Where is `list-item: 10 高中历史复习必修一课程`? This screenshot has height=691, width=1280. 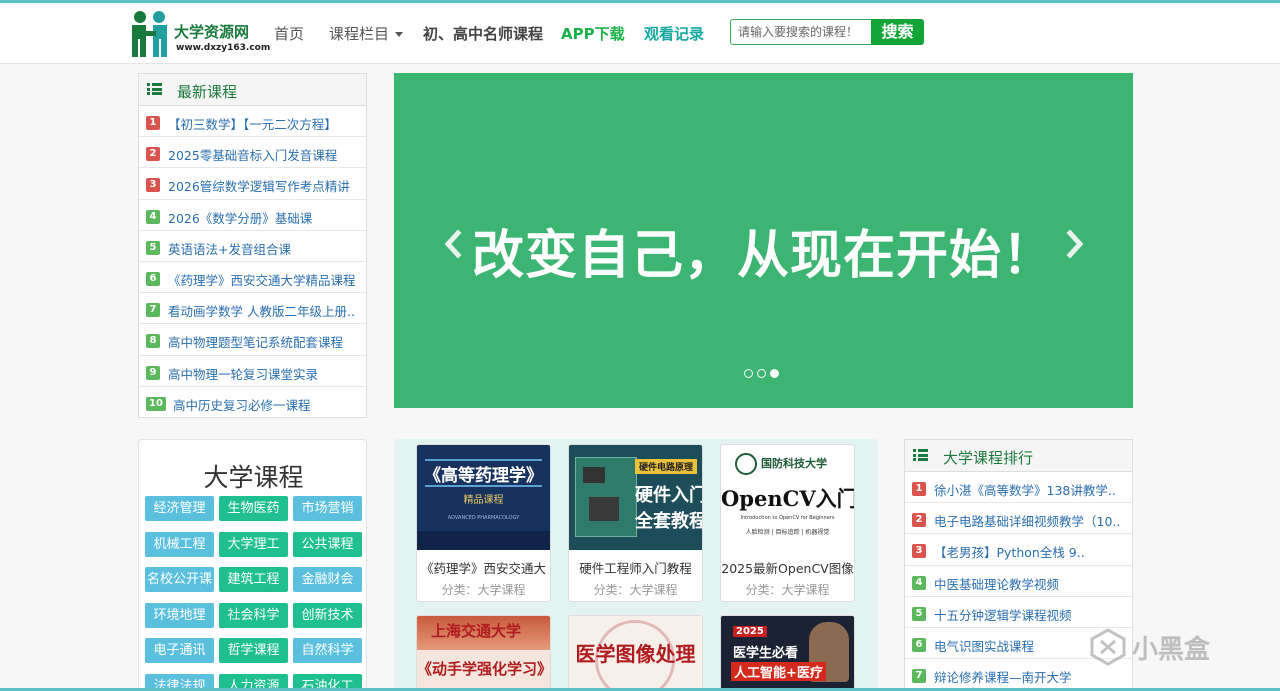
list-item: 10 高中历史复习必修一课程 is located at coordinates (252, 402).